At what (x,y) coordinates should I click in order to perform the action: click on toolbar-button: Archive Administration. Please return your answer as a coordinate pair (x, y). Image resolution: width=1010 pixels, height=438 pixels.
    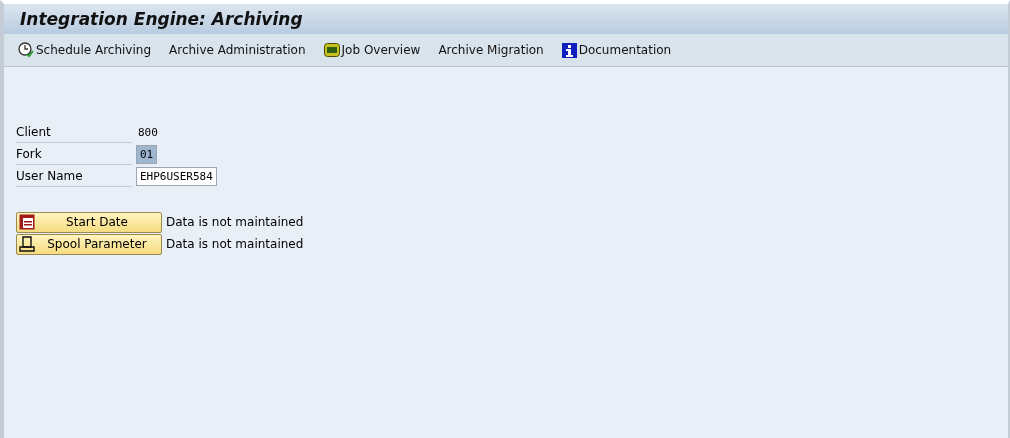
    Looking at the image, I should click on (237, 50).